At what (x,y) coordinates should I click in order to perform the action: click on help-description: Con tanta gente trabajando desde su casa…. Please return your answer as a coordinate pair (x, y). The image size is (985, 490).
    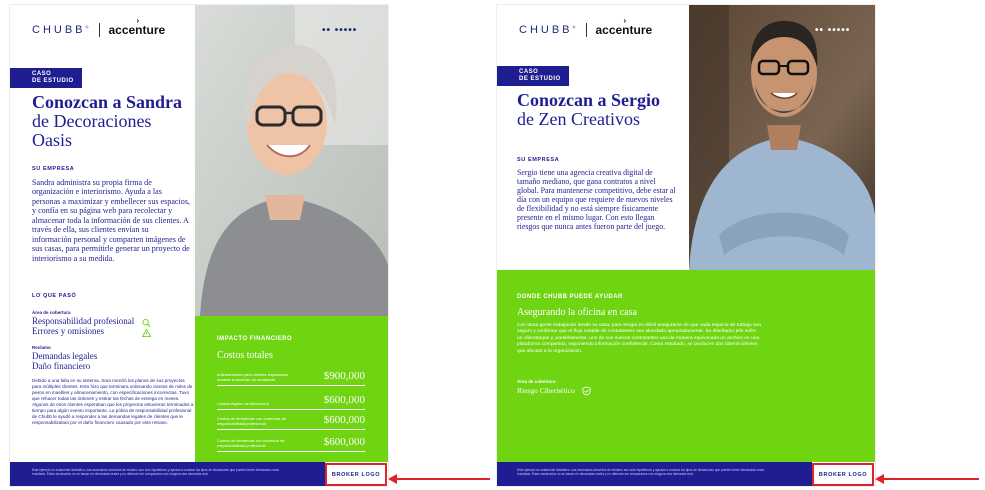
    Looking at the image, I should click on (639, 338).